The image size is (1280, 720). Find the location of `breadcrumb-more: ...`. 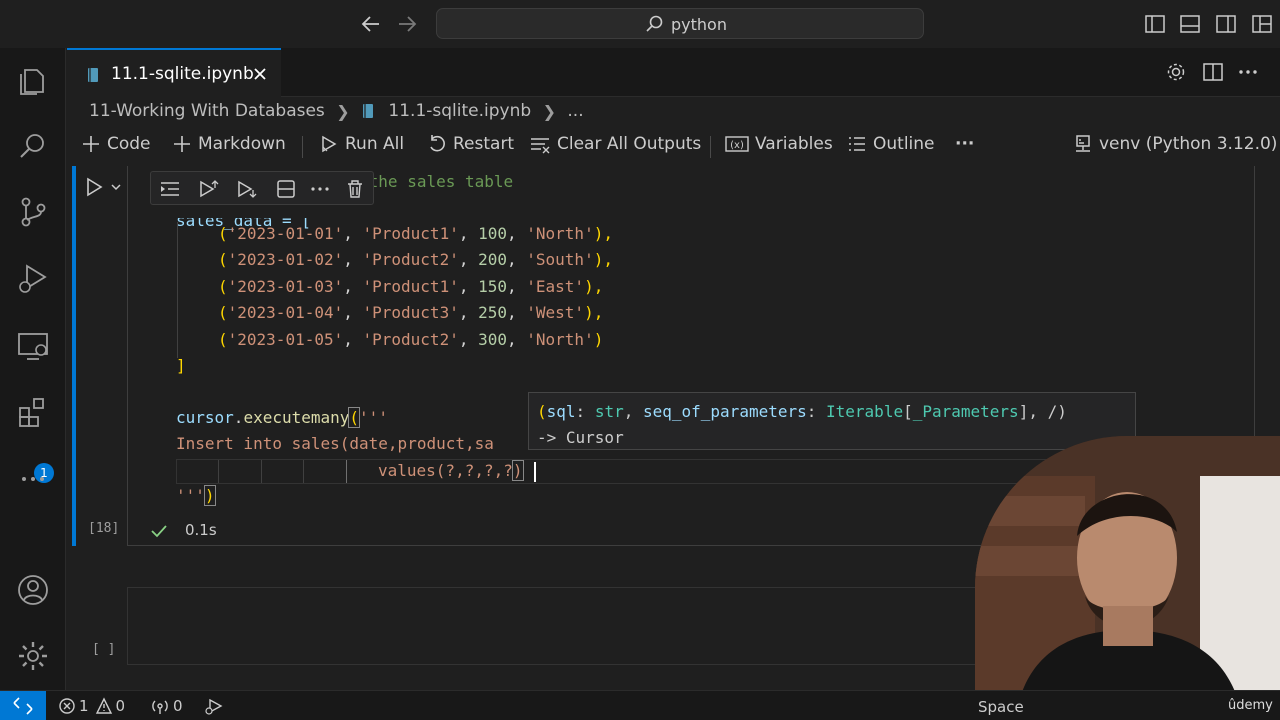

breadcrumb-more: ... is located at coordinates (575, 111).